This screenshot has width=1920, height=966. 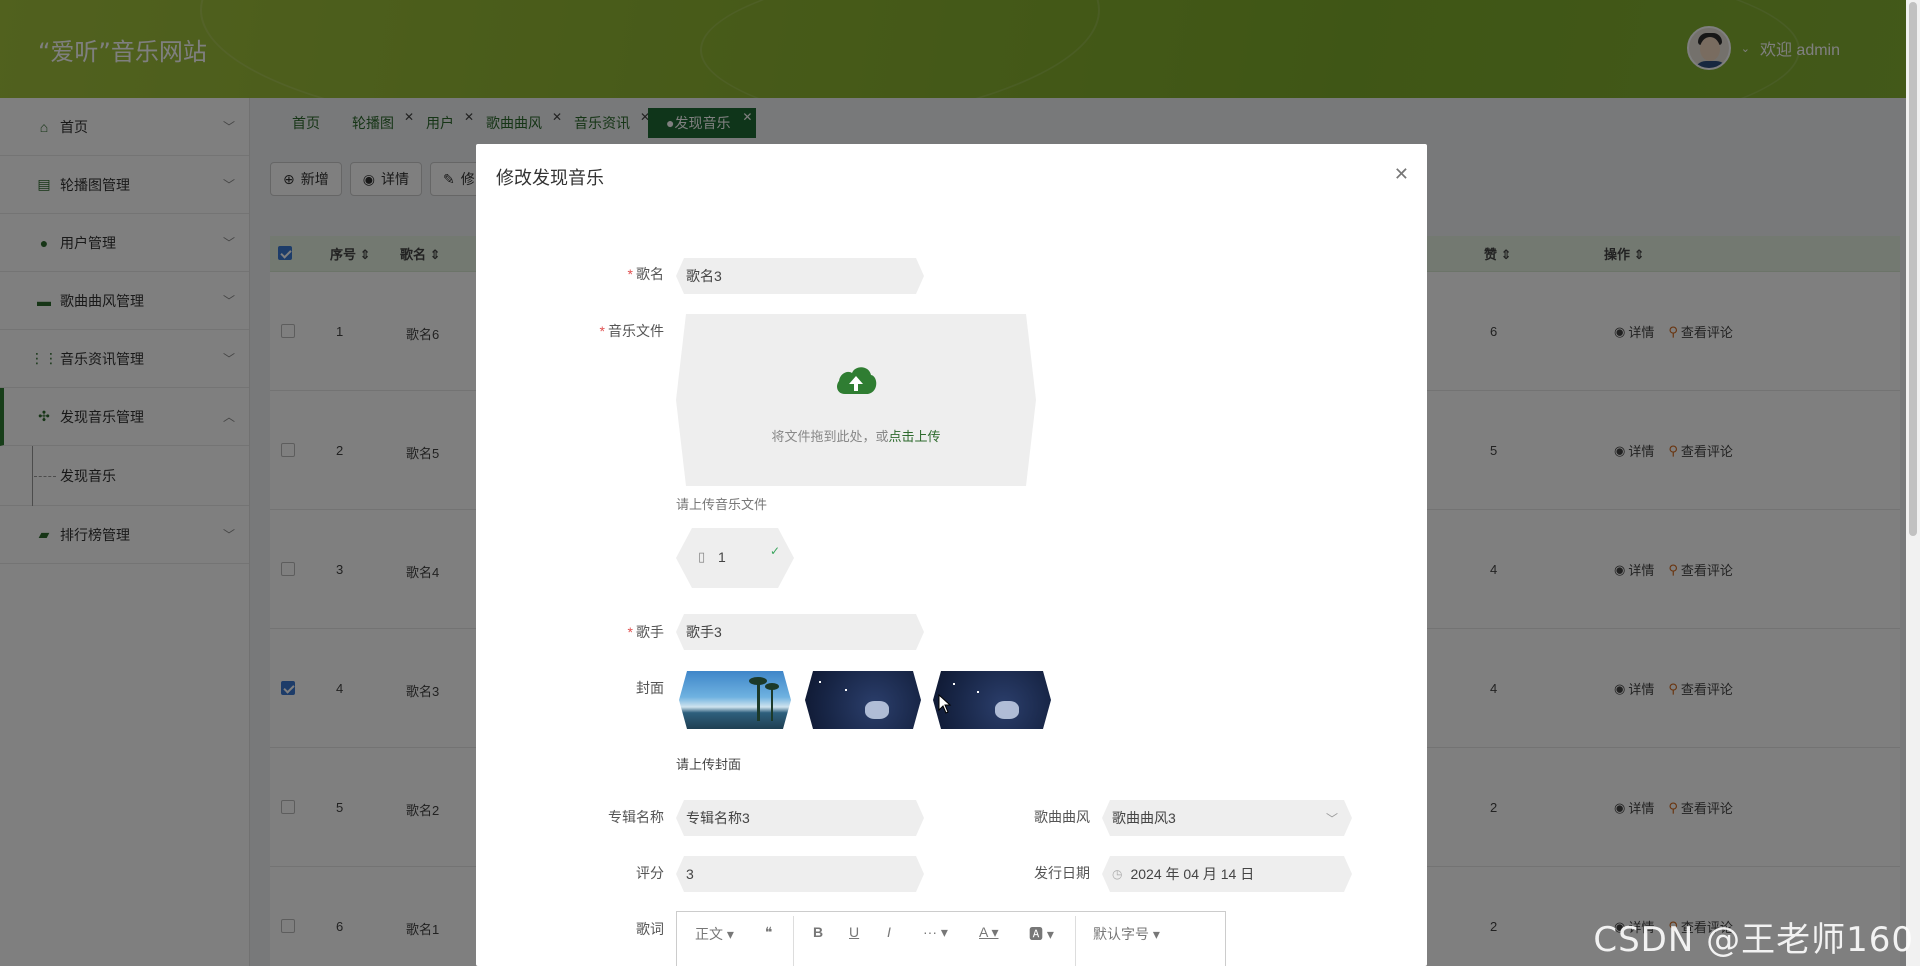 I want to click on scrollbar-thumb, so click(x=1913, y=269).